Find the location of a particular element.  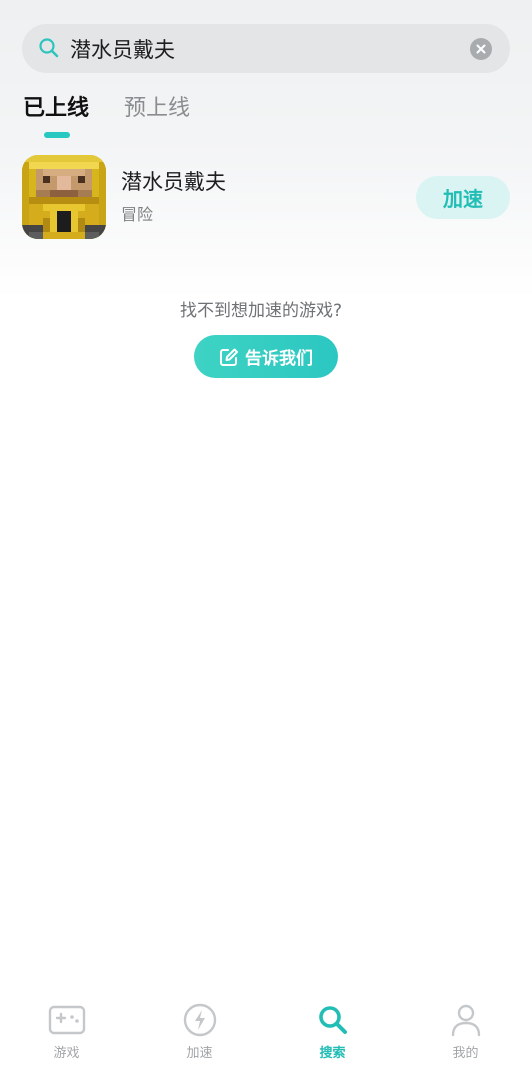

nav-item-search: 搜索 is located at coordinates (332, 1032).